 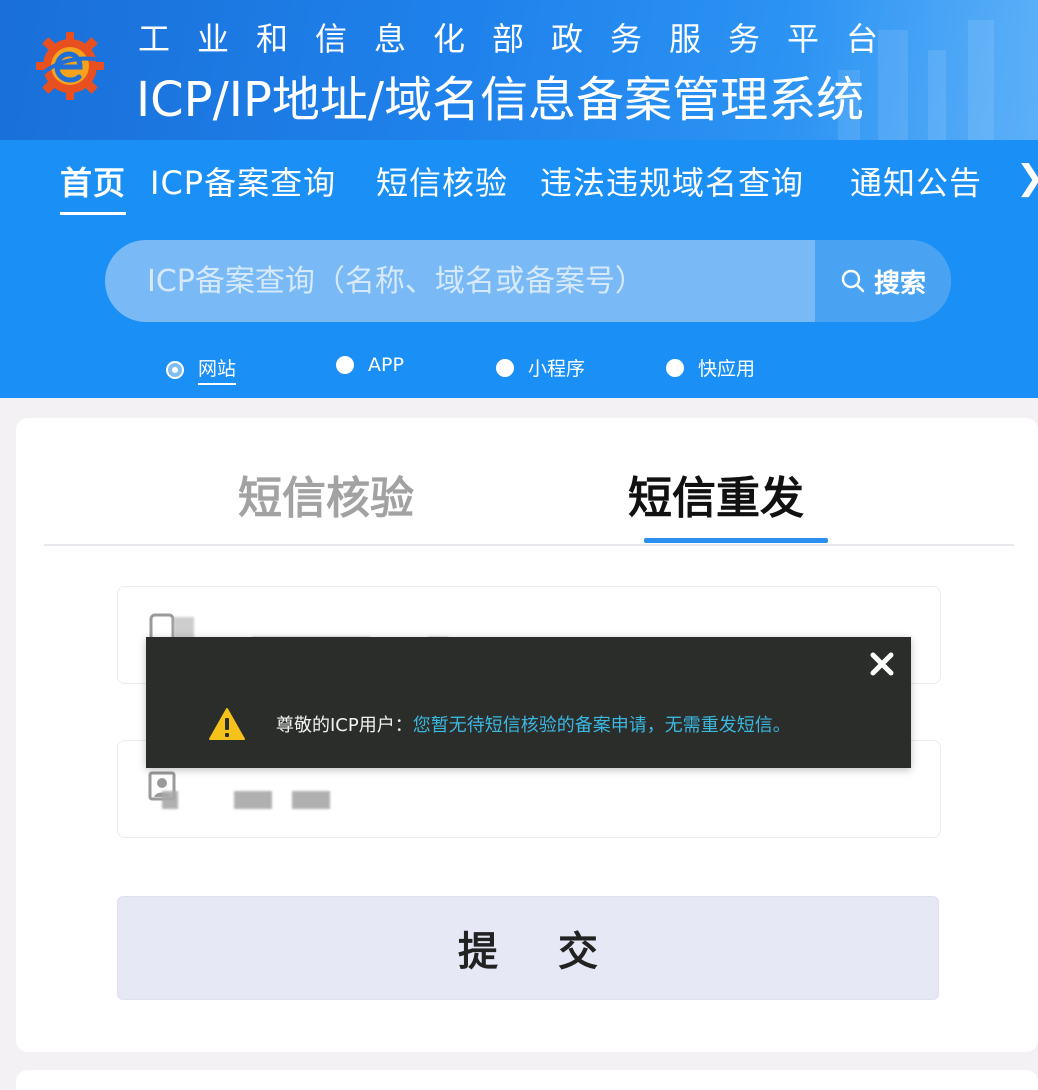 What do you see at coordinates (519, 70) in the screenshot?
I see `site-header: 工业和信息化部政务服务平台 ICP/IP地址/域名信息备案管理系统` at bounding box center [519, 70].